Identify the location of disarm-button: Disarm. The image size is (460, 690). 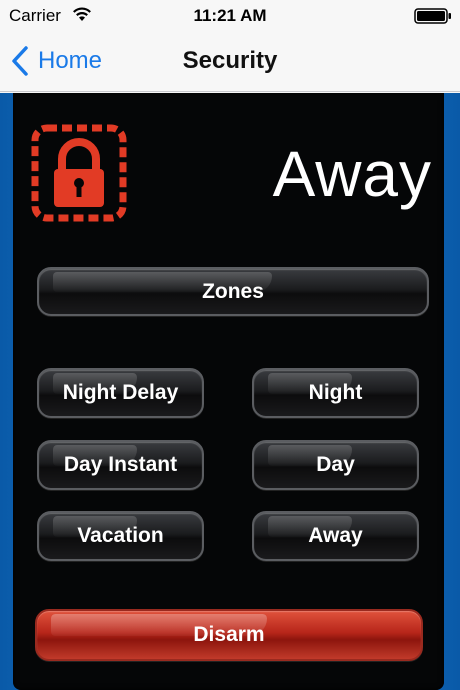
(229, 635).